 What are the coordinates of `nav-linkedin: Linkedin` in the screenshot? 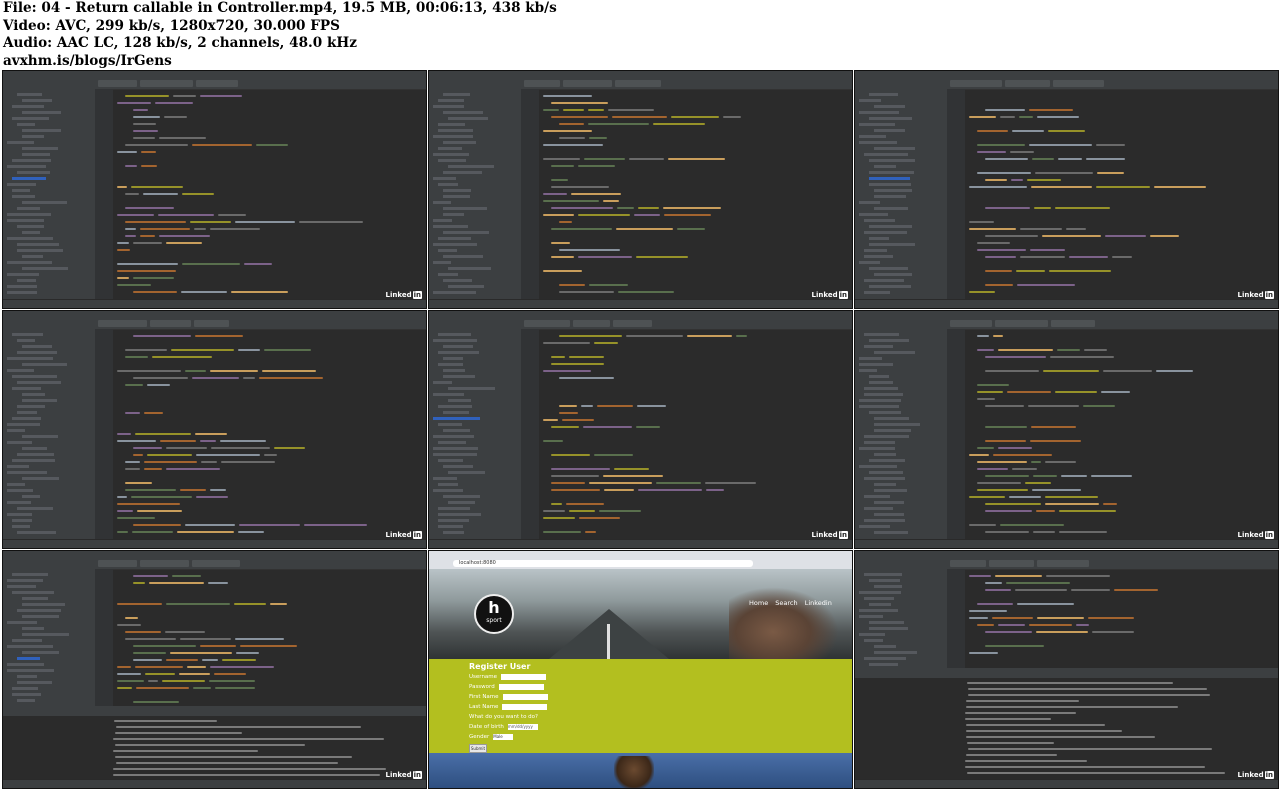 It's located at (818, 603).